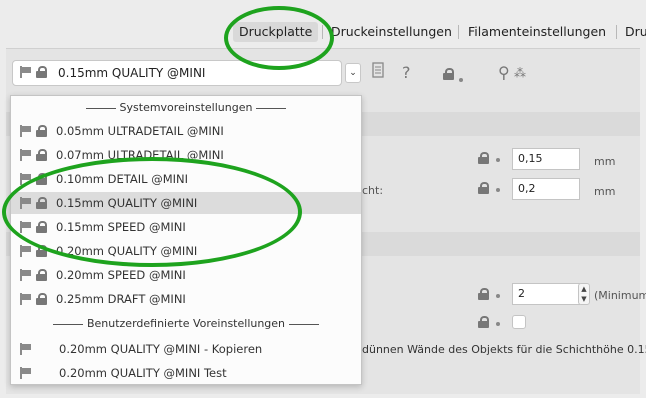 The image size is (646, 398). Describe the element at coordinates (620, 295) in the screenshot. I see `perimeters-note: (Minimum)` at that location.